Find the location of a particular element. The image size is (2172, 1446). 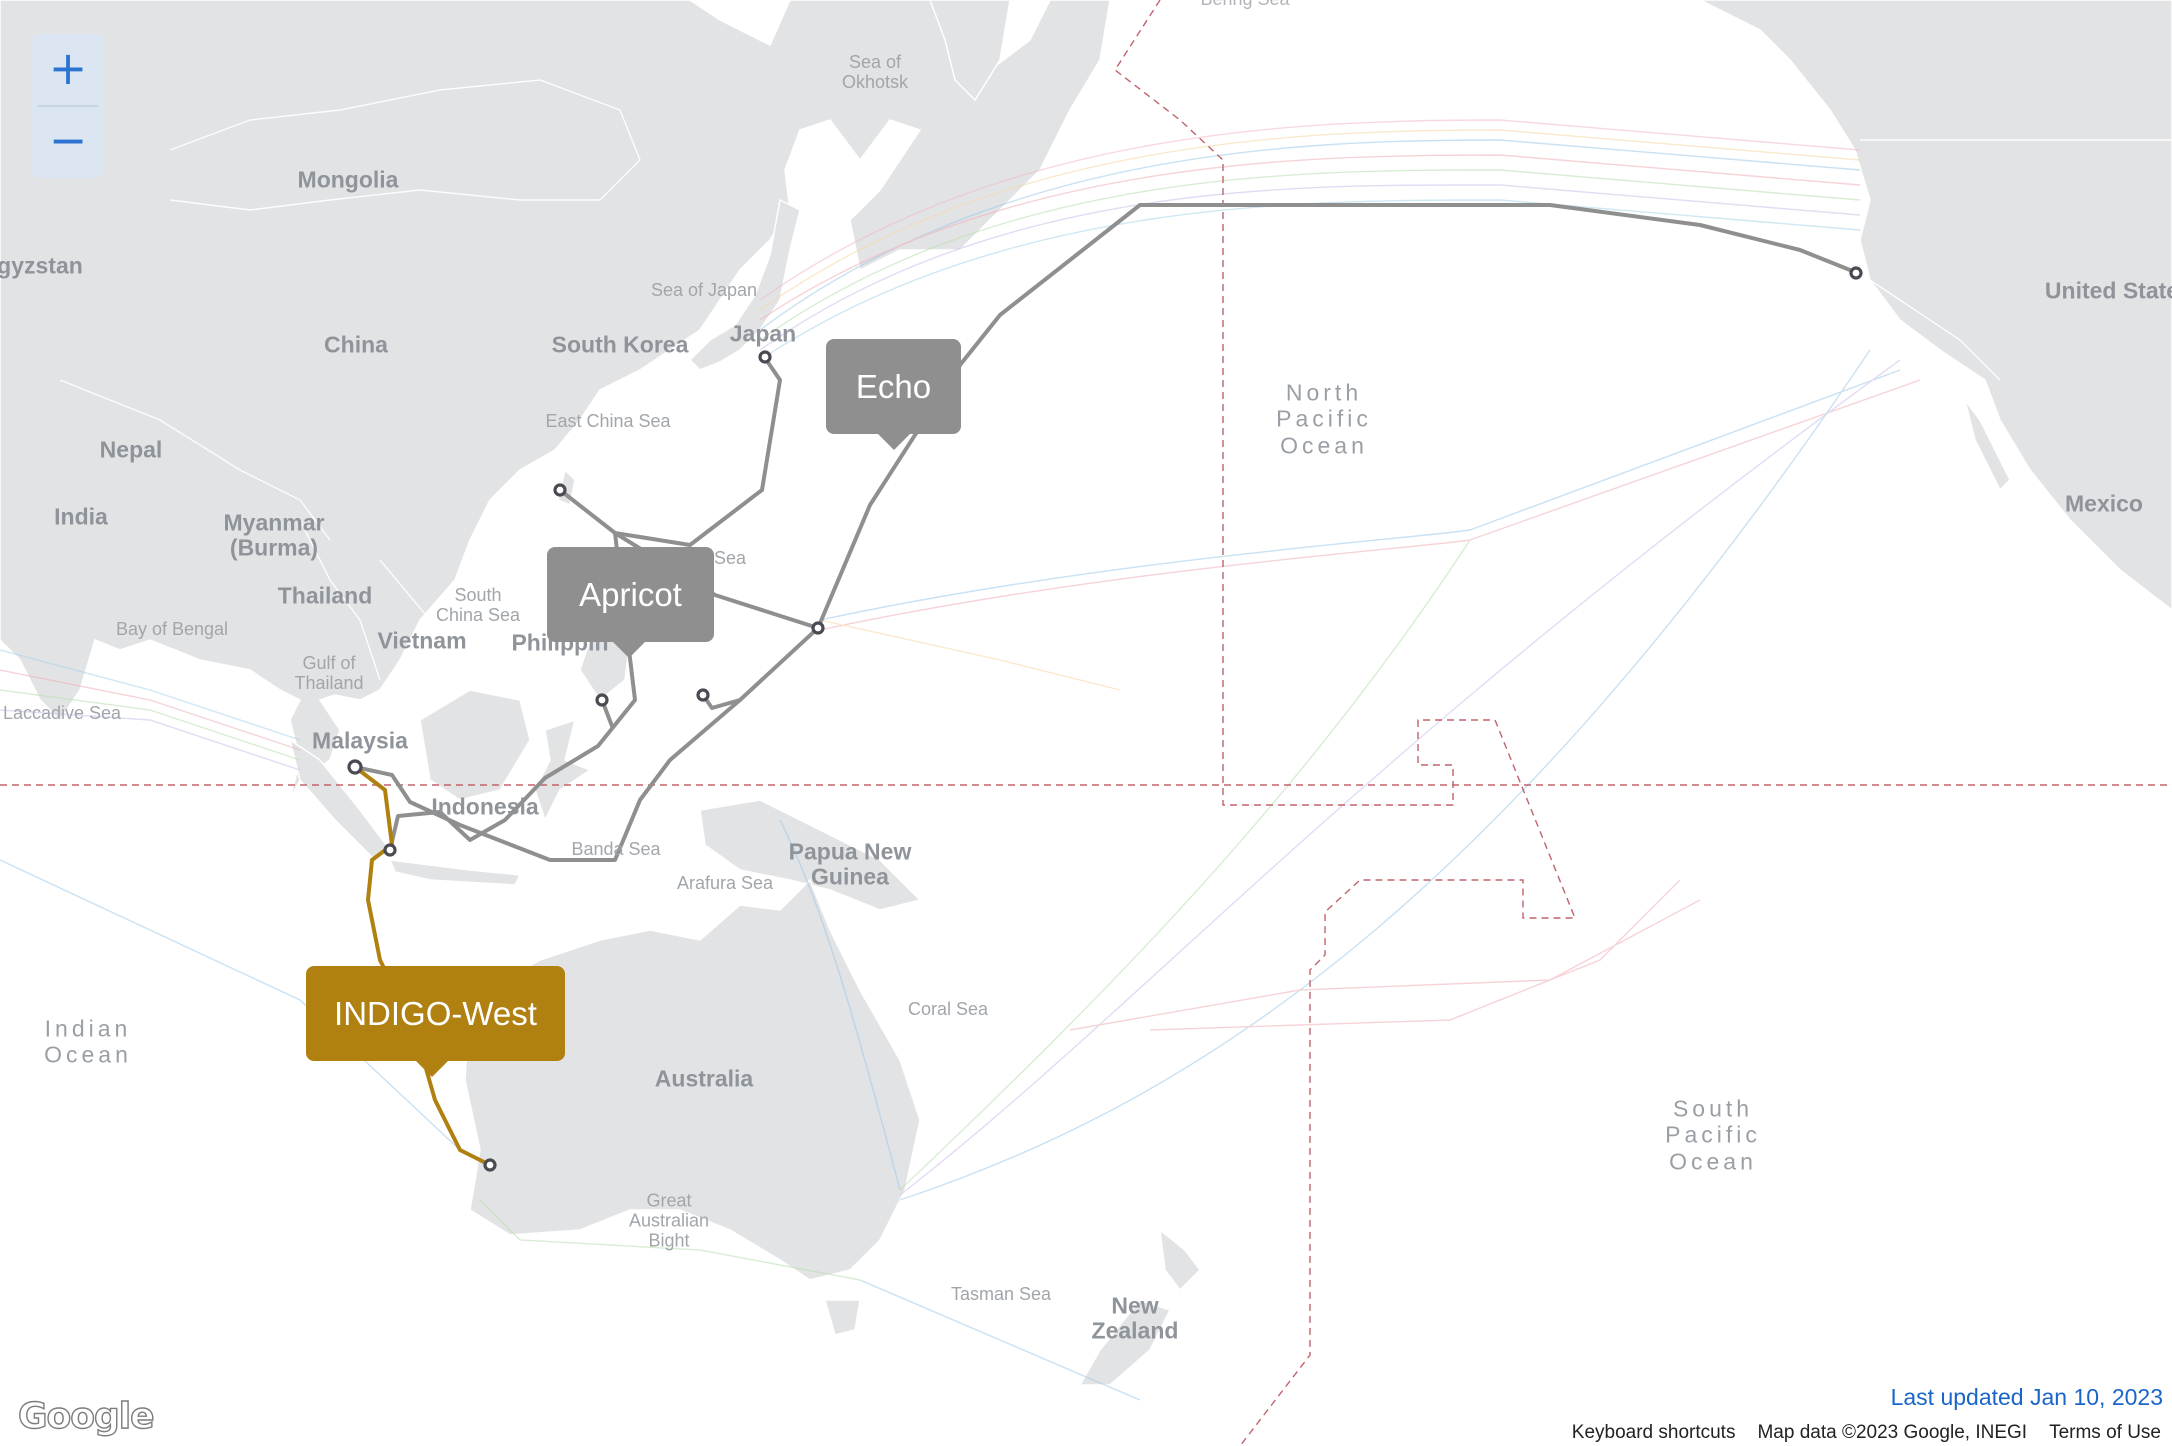

label-tasman-sea: Tasman Sea is located at coordinates (1001, 1294).